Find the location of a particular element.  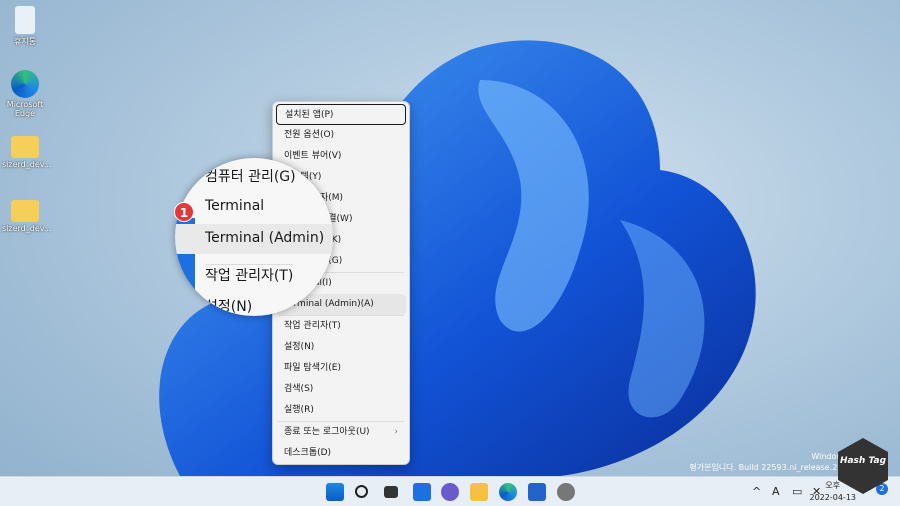

widgets-icon is located at coordinates (422, 492).